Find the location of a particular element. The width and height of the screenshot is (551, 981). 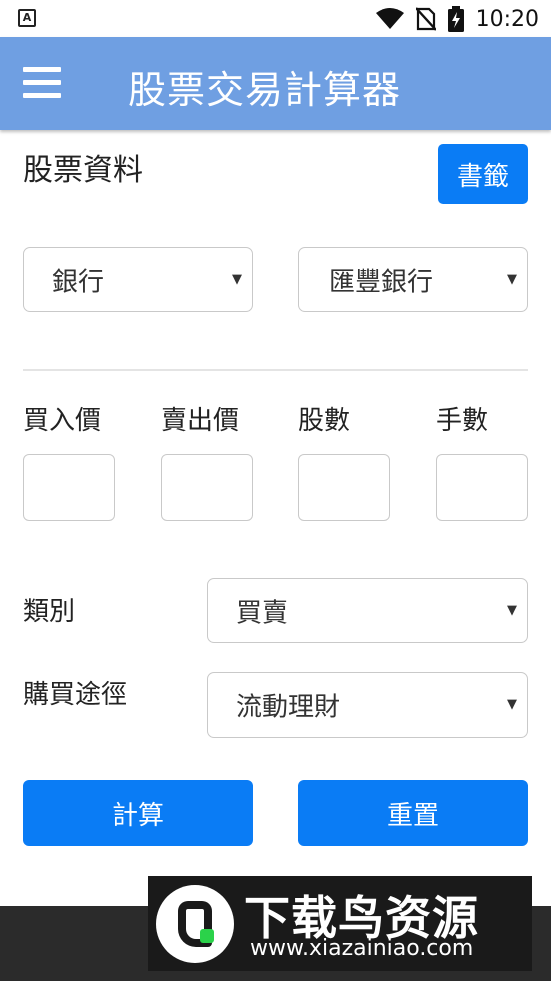

stock-select: 匯豐銀行 ▼ is located at coordinates (413, 279).